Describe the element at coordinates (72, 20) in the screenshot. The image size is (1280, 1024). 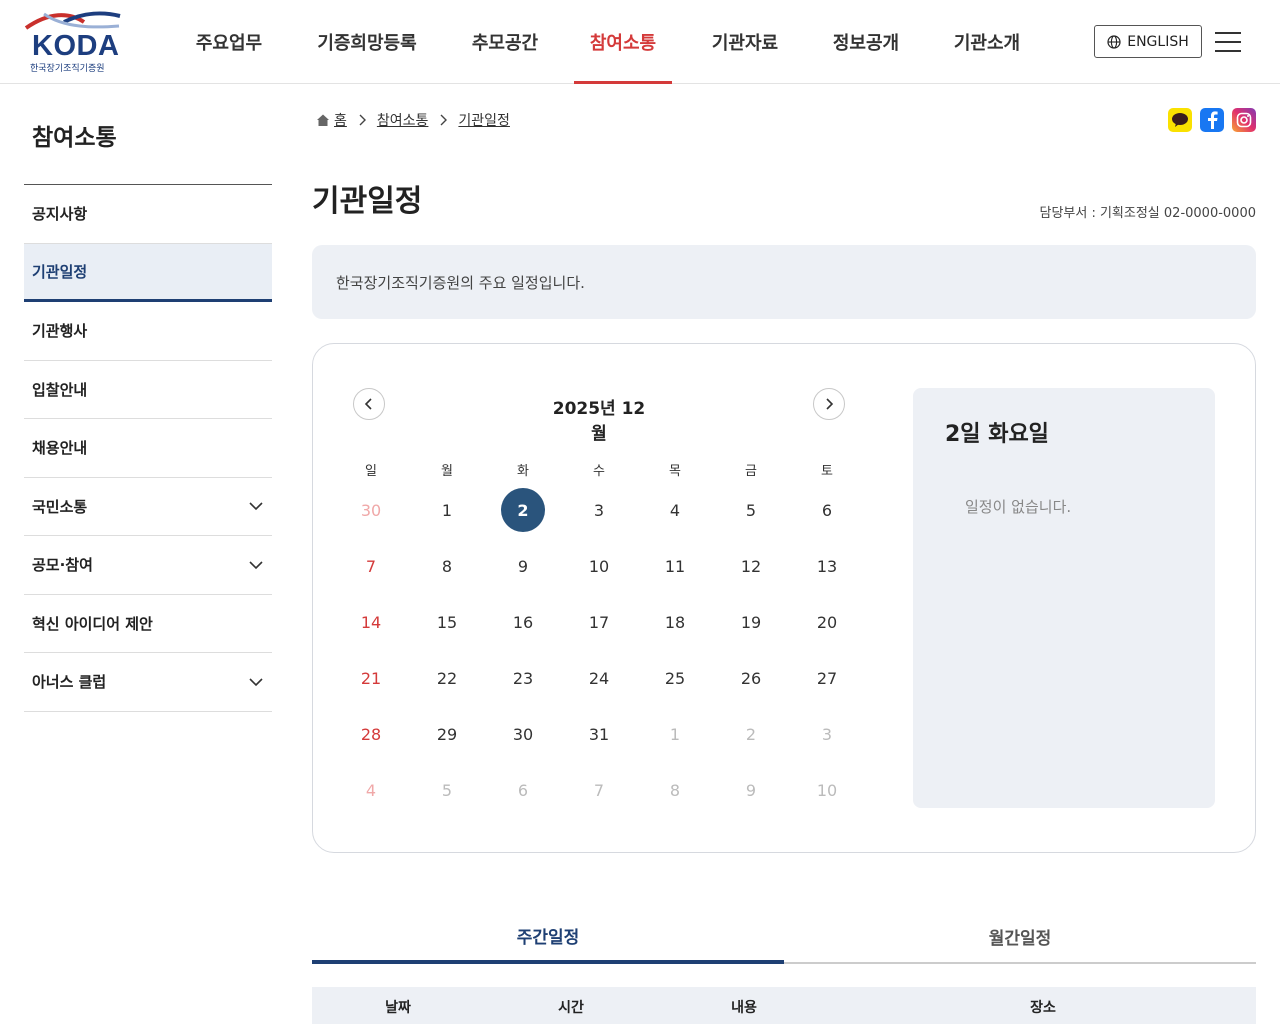
I see `logo-swoosh-icon` at that location.